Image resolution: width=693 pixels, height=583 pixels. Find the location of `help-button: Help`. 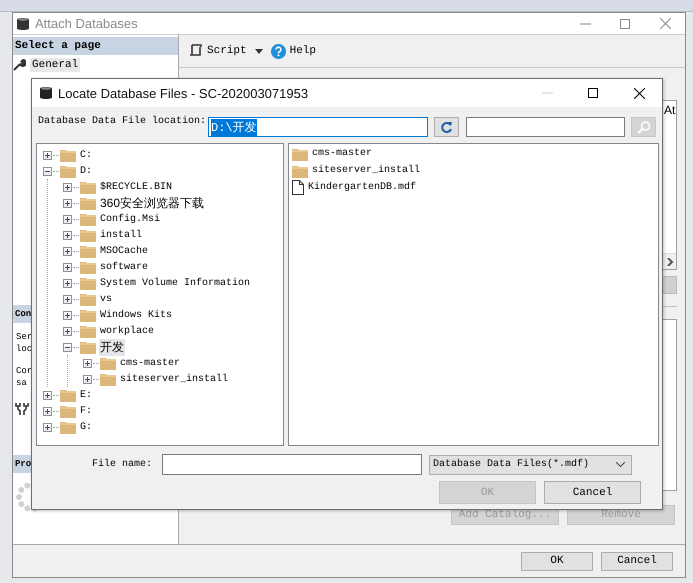

help-button: Help is located at coordinates (293, 51).